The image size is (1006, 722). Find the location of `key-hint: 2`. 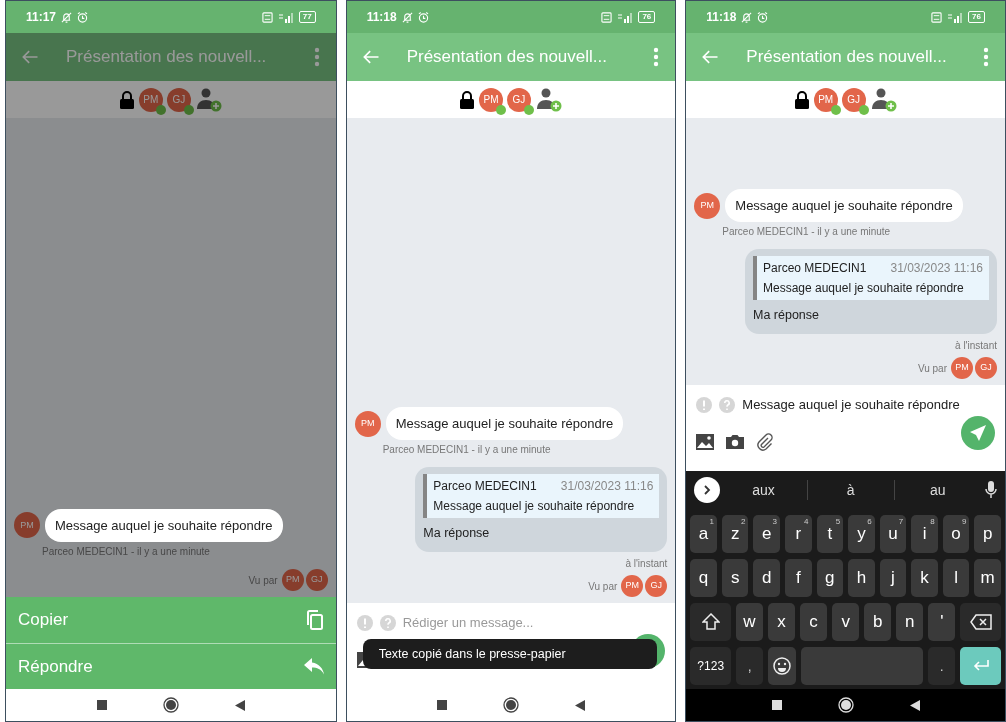

key-hint: 2 is located at coordinates (743, 522).